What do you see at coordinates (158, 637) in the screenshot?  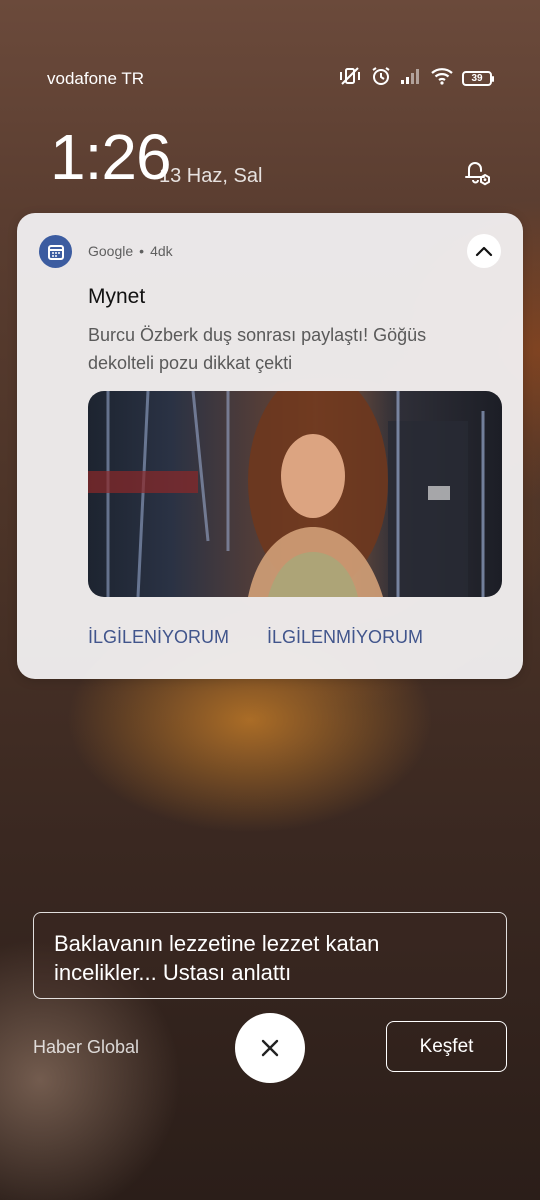 I see `interested-button: İLGİLENİYORUM` at bounding box center [158, 637].